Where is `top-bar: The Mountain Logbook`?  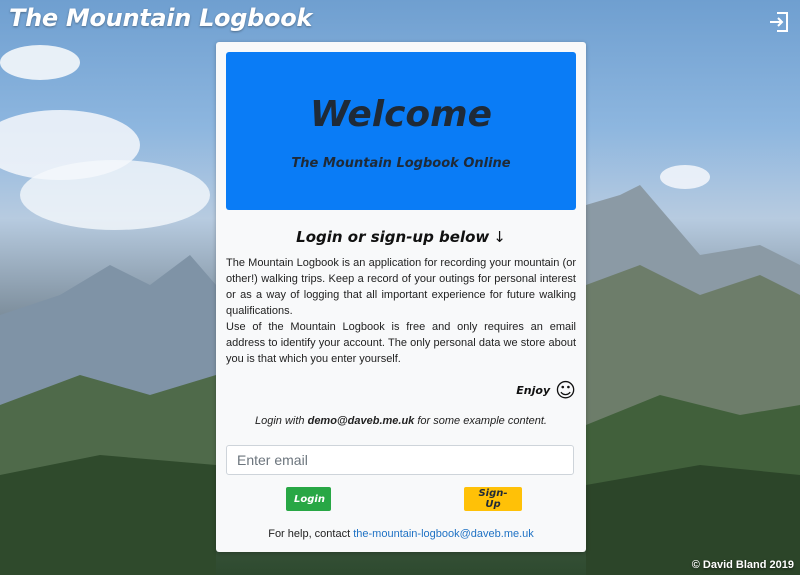
top-bar: The Mountain Logbook is located at coordinates (400, 20).